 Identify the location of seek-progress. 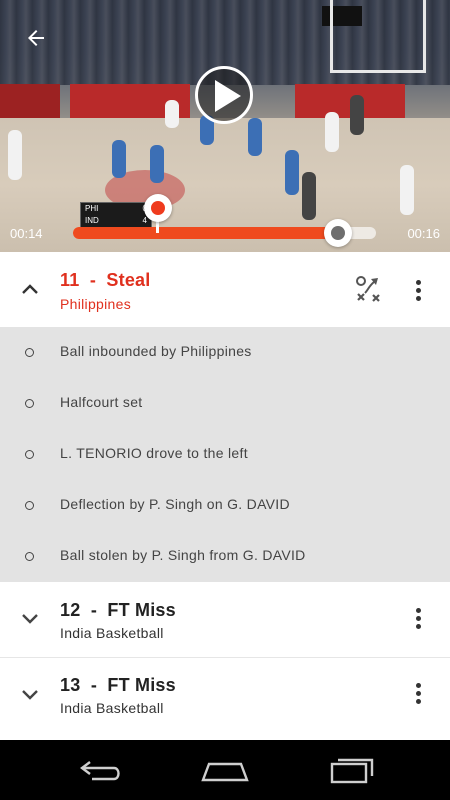
(206, 233).